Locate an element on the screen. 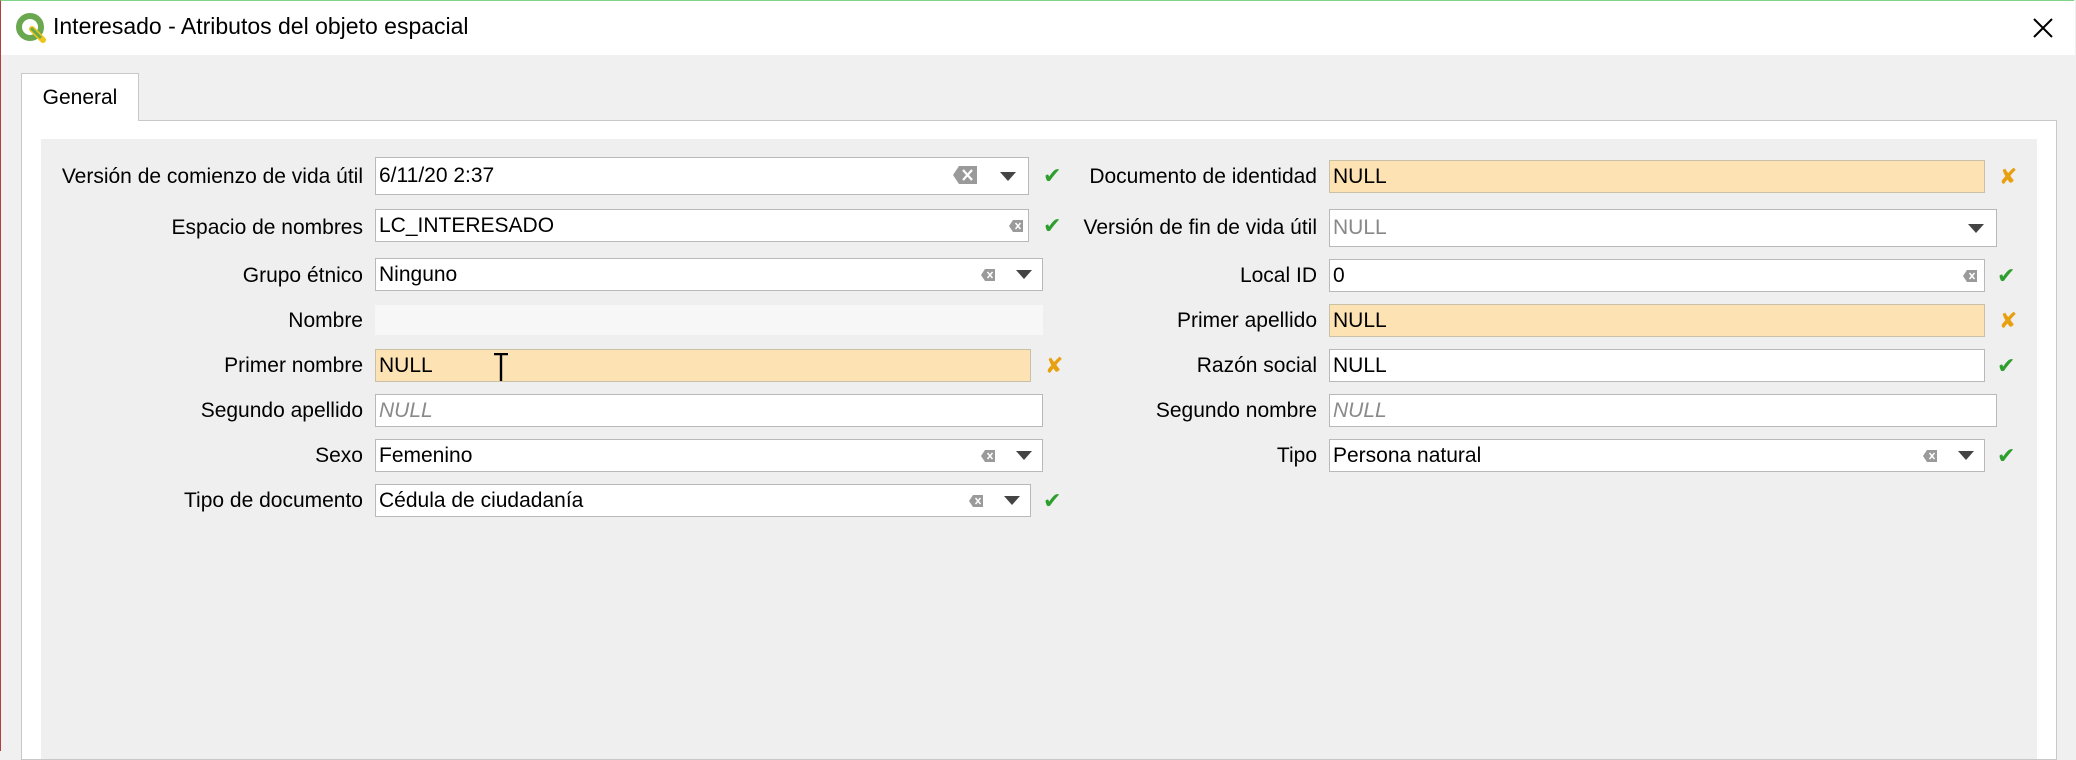 The height and width of the screenshot is (760, 2076). tipo-value: Persona natural is located at coordinates (1407, 455).